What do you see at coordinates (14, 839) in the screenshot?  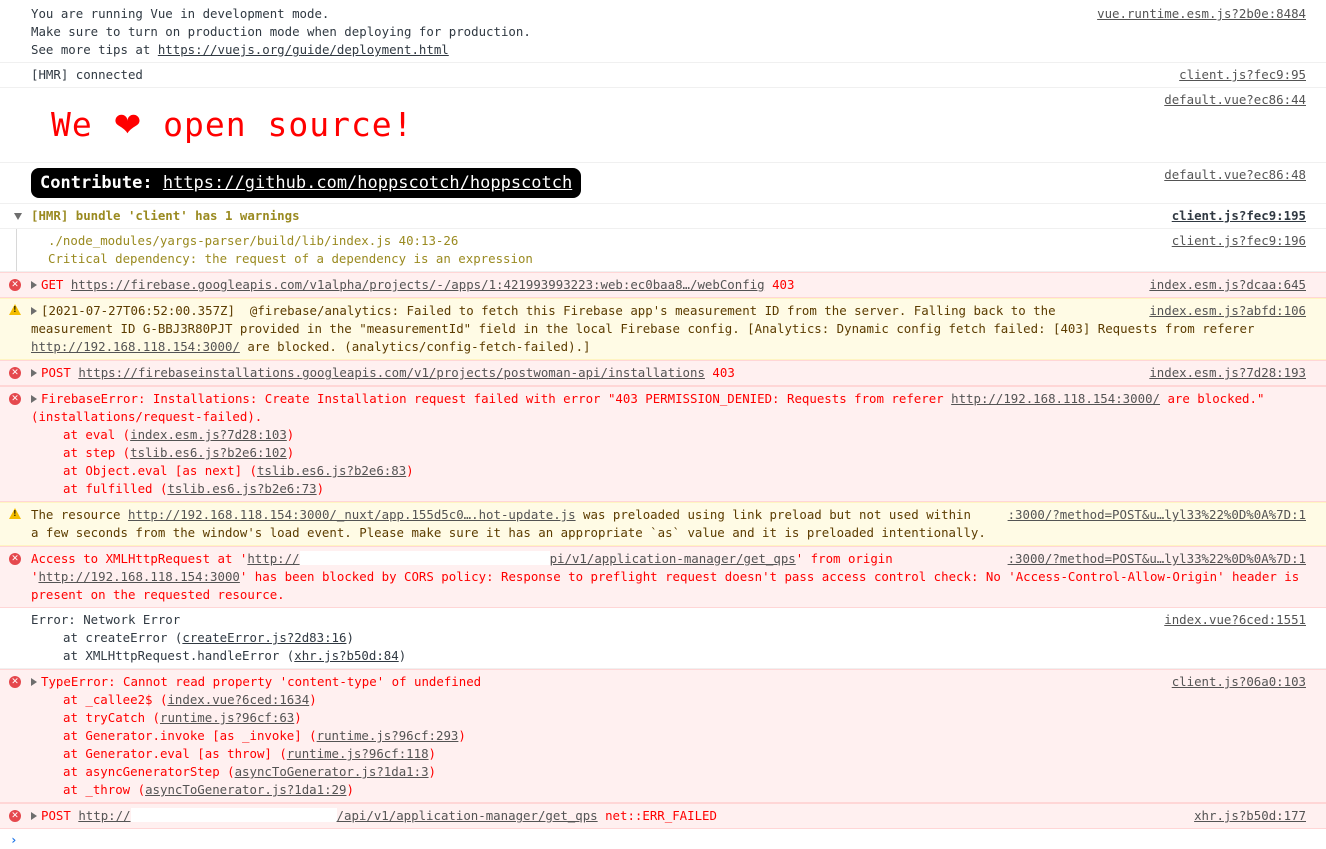 I see `prompt-chevron-icon: ›` at bounding box center [14, 839].